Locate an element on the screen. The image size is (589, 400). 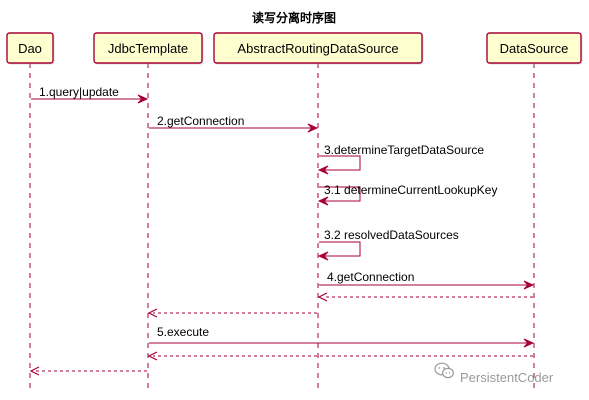
message-label: 3.1 determineCurrentLookupKey is located at coordinates (410, 190).